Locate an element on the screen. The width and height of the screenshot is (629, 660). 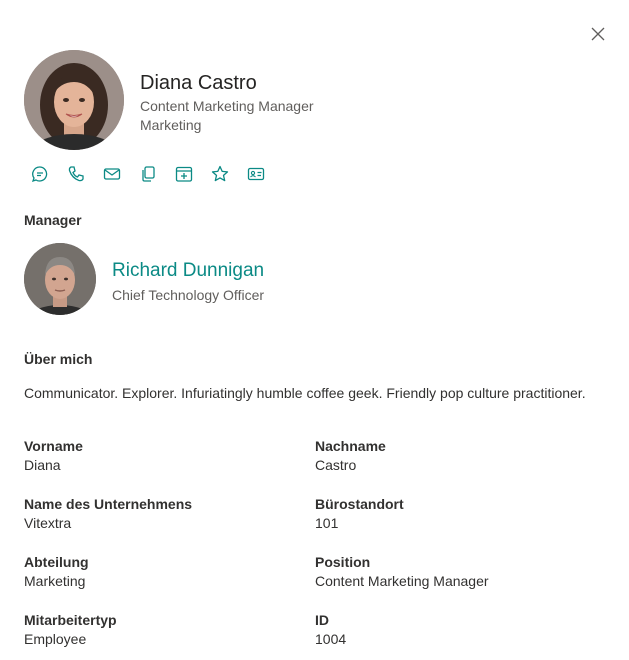
manager-avatar is located at coordinates (60, 279).